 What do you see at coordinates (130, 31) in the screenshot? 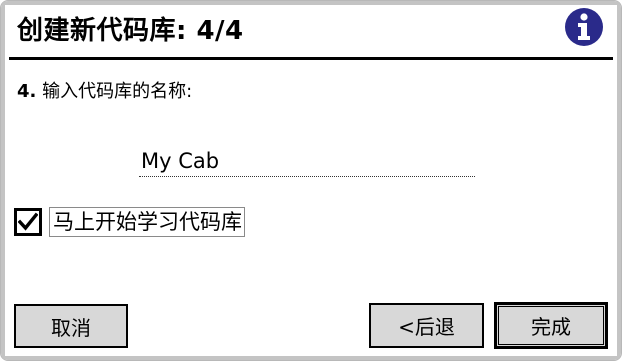
I see `dialog-title: 创建新代码库: 4/4` at bounding box center [130, 31].